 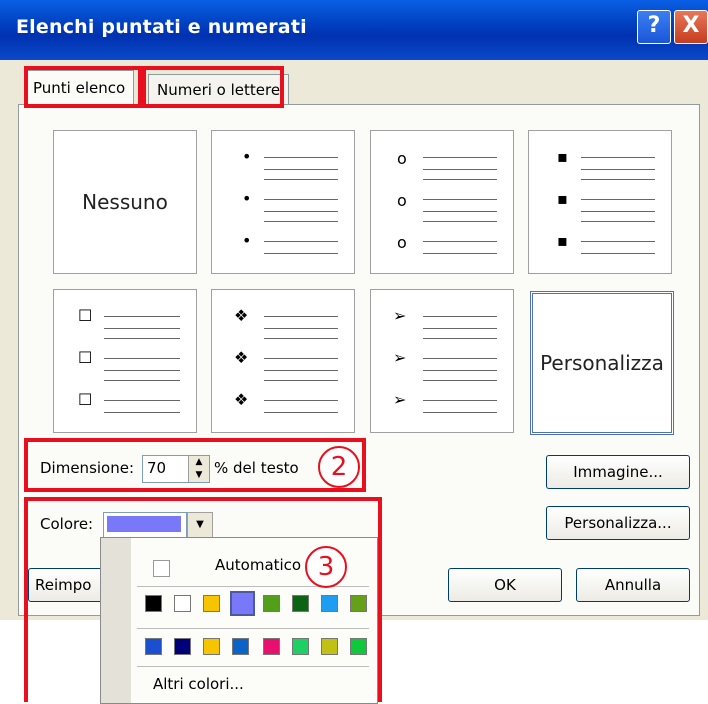 I want to click on none-label: Nessuno, so click(x=125, y=202).